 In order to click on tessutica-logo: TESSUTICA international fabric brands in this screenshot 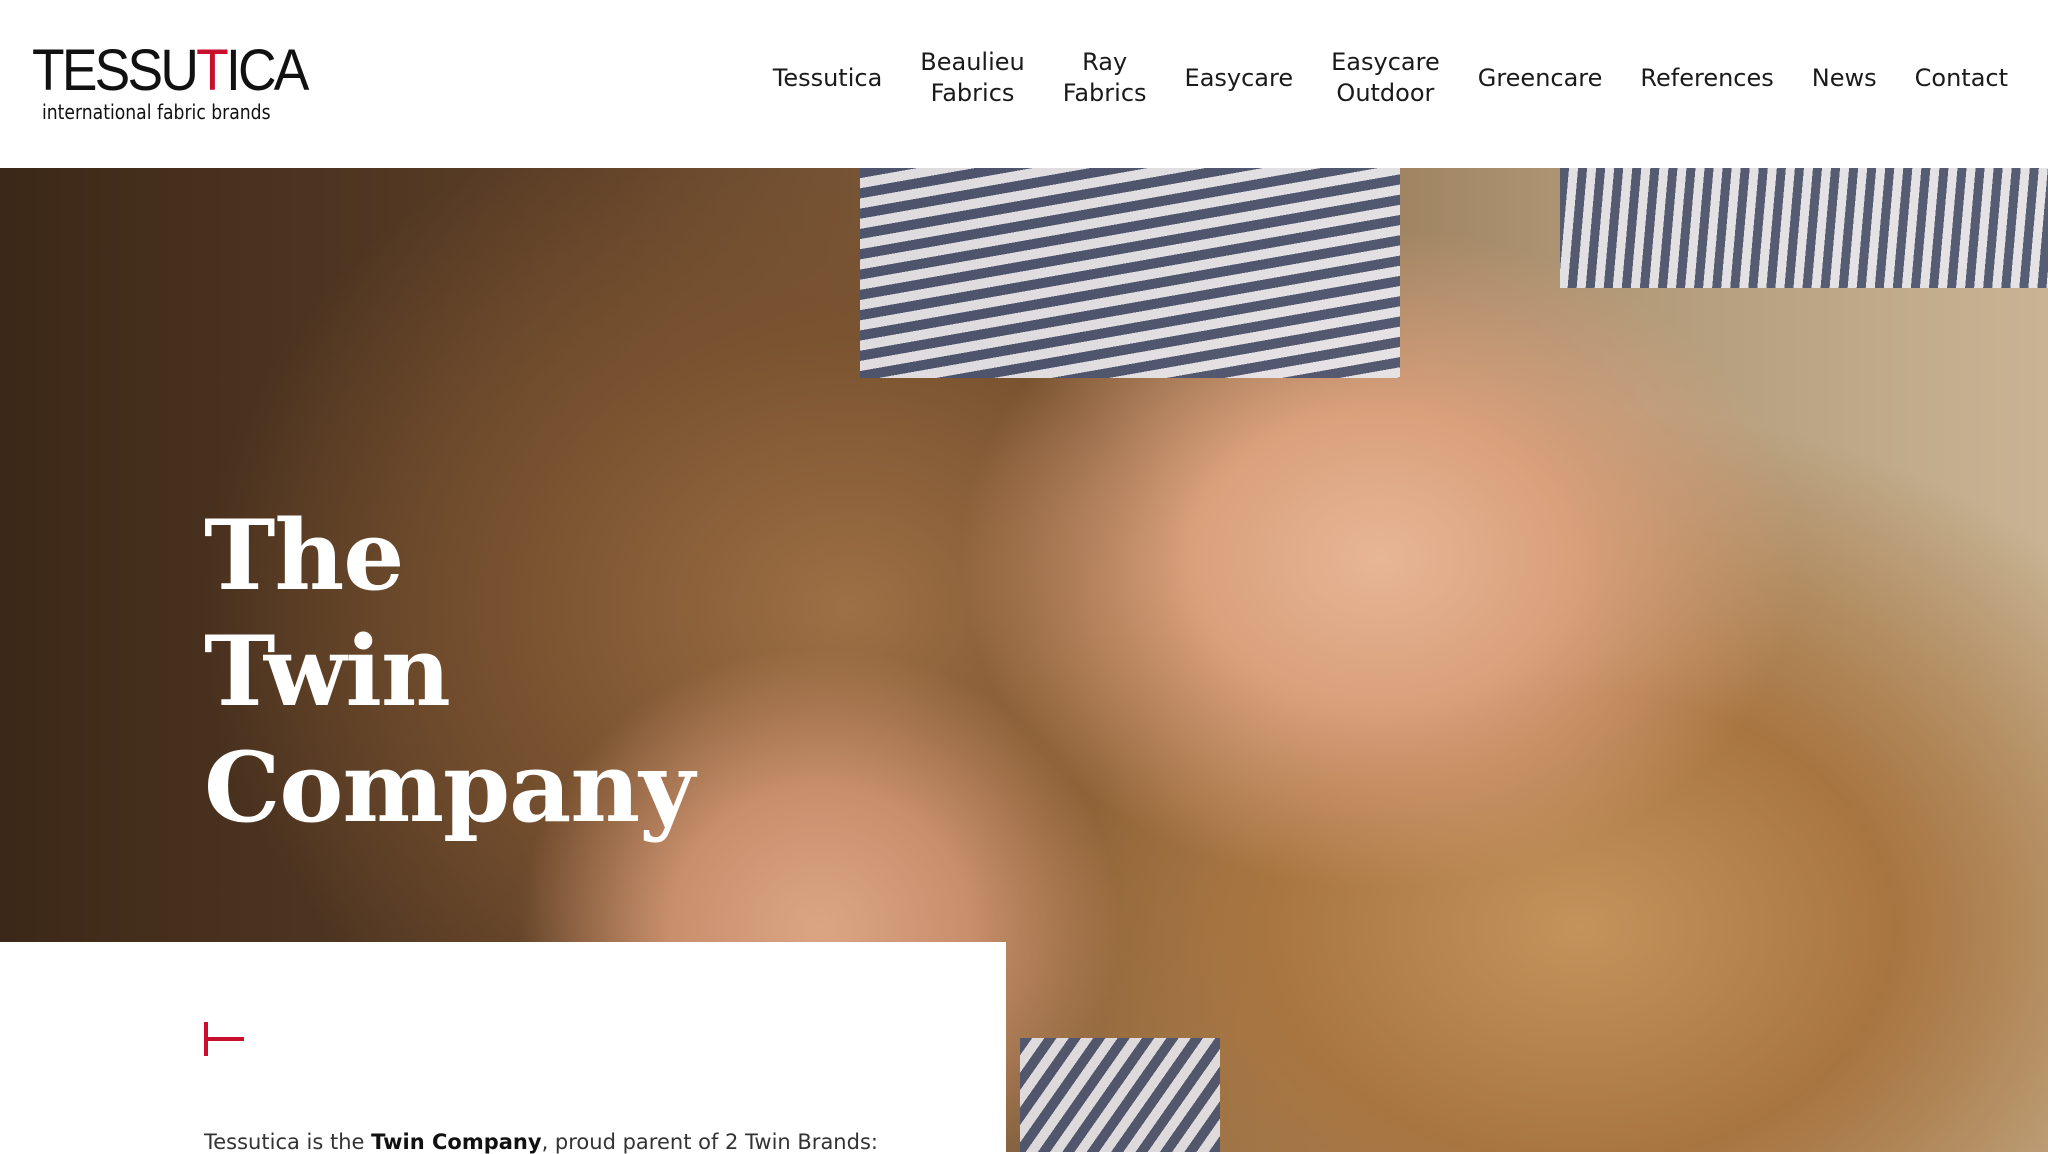, I will do `click(170, 84)`.